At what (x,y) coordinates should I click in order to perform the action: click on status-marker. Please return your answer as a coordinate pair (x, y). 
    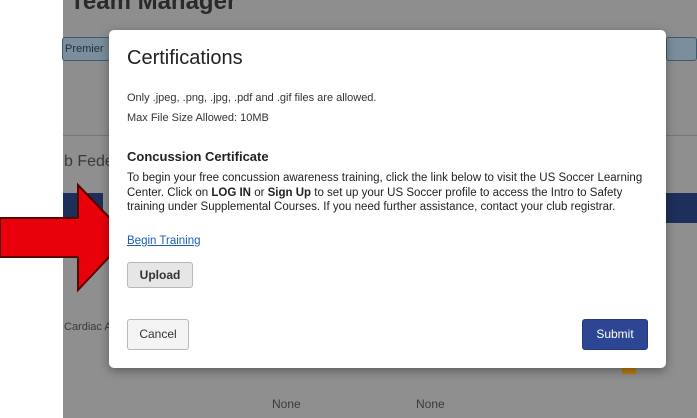
    Looking at the image, I should click on (629, 371).